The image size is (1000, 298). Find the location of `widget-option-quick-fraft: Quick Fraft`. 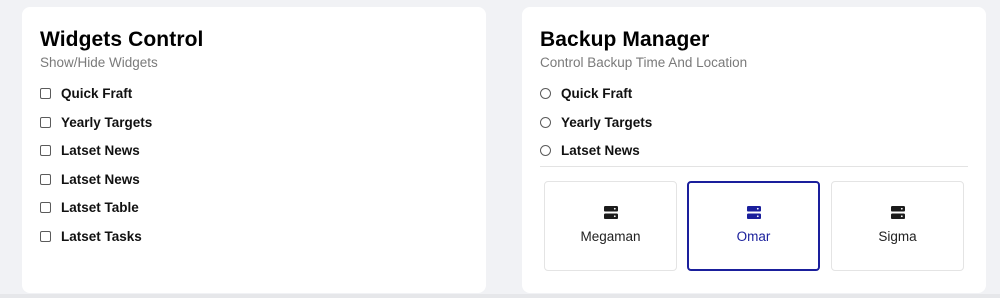

widget-option-quick-fraft: Quick Fraft is located at coordinates (86, 93).